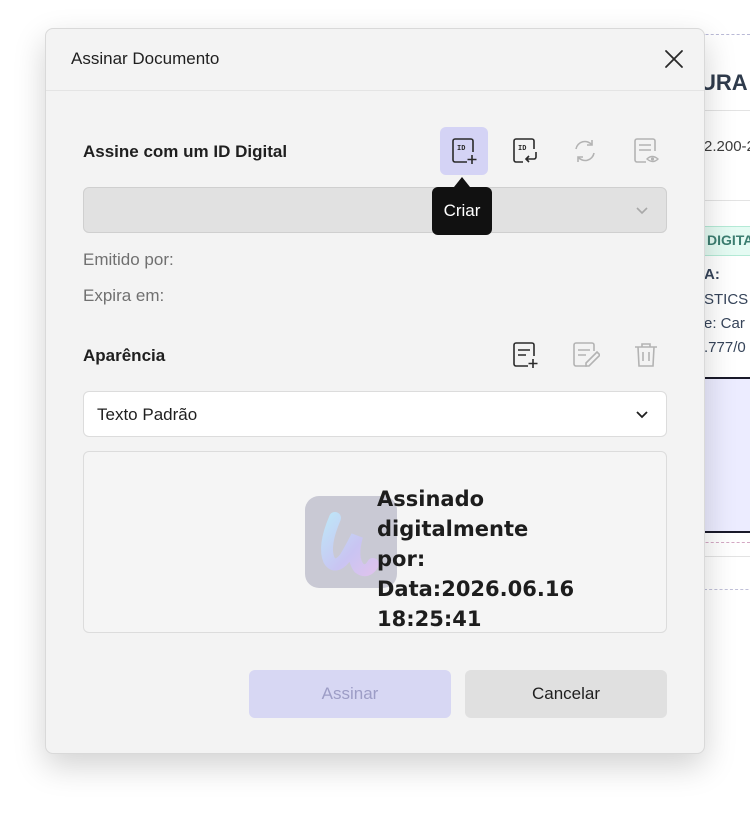 The height and width of the screenshot is (818, 750). What do you see at coordinates (727, 146) in the screenshot?
I see `document-number-fragment: 2.200-2` at bounding box center [727, 146].